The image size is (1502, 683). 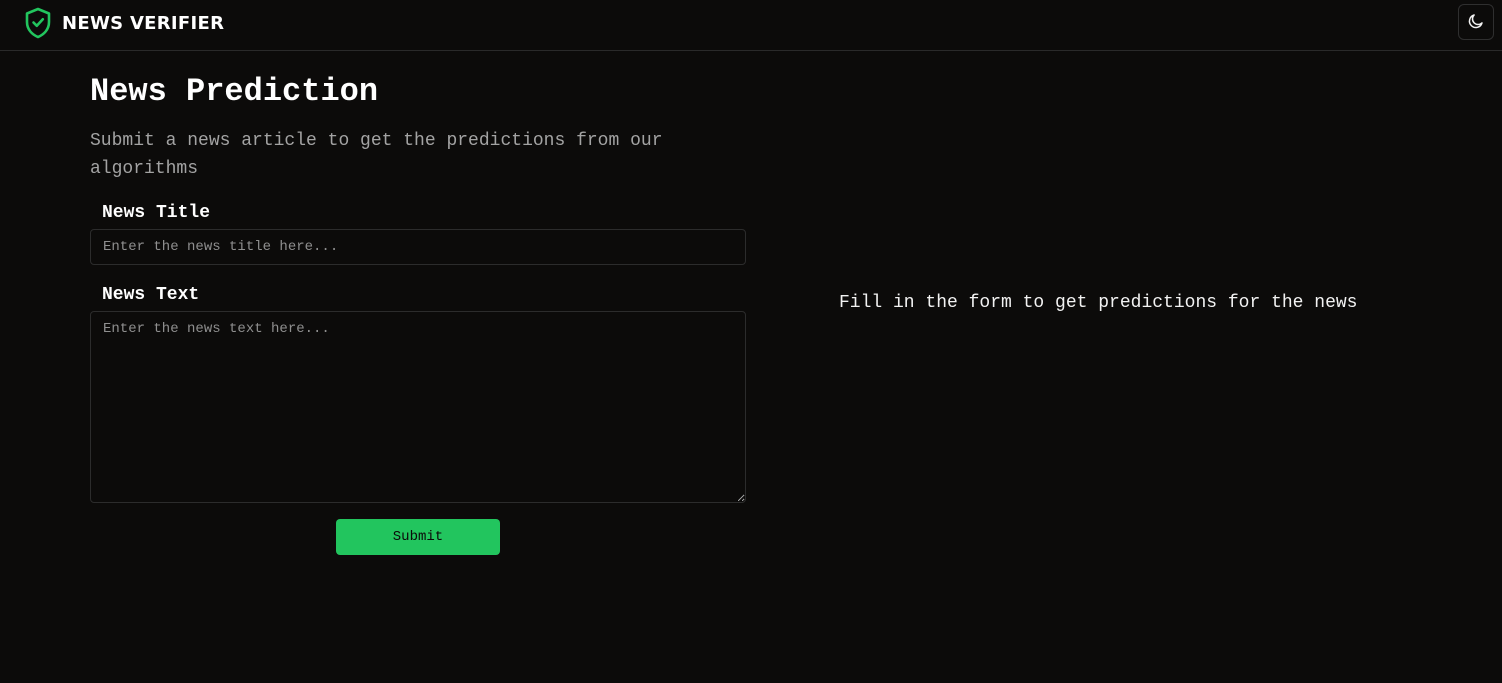 I want to click on theme-toggle-button, so click(x=1476, y=22).